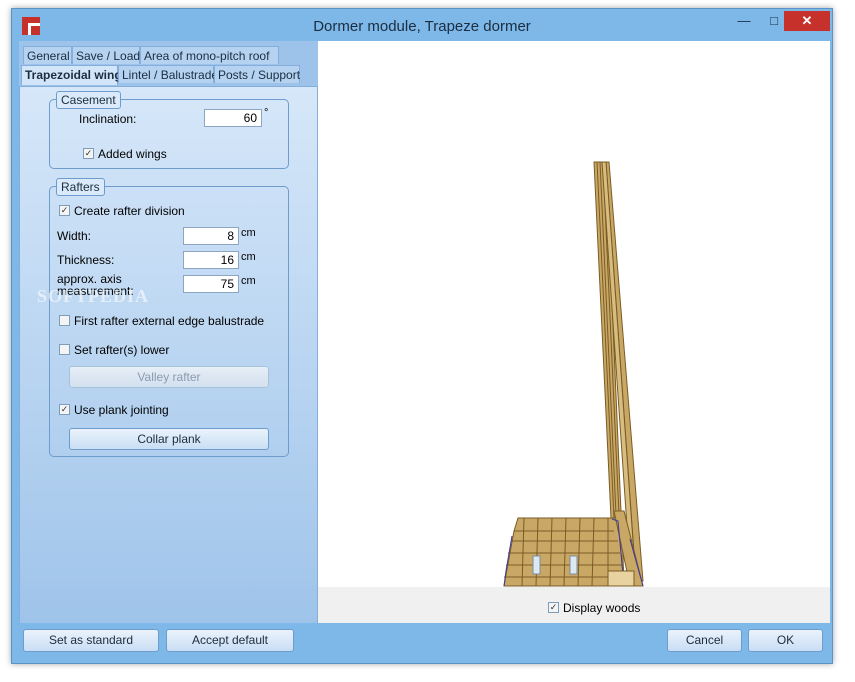  I want to click on rafters-group-title: Rafters, so click(80, 187).